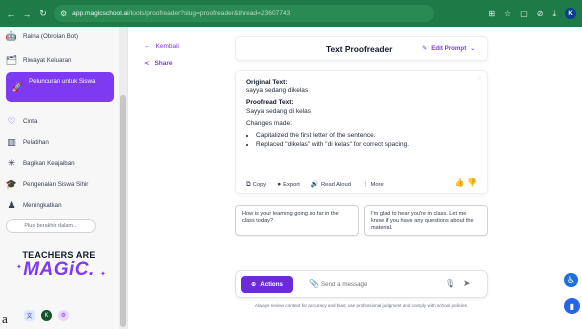  Describe the element at coordinates (460, 182) in the screenshot. I see `thumbs-up-icon: 👍` at that location.